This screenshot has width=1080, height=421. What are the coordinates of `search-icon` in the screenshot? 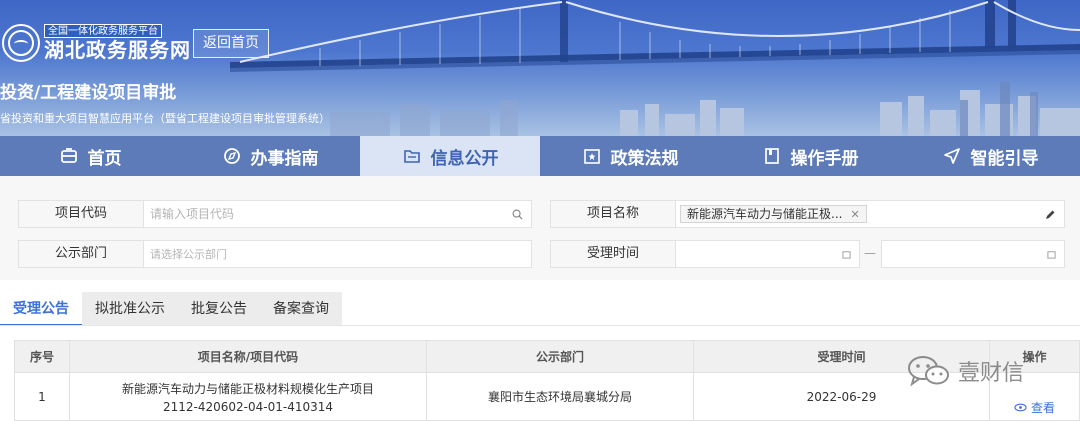 It's located at (517, 214).